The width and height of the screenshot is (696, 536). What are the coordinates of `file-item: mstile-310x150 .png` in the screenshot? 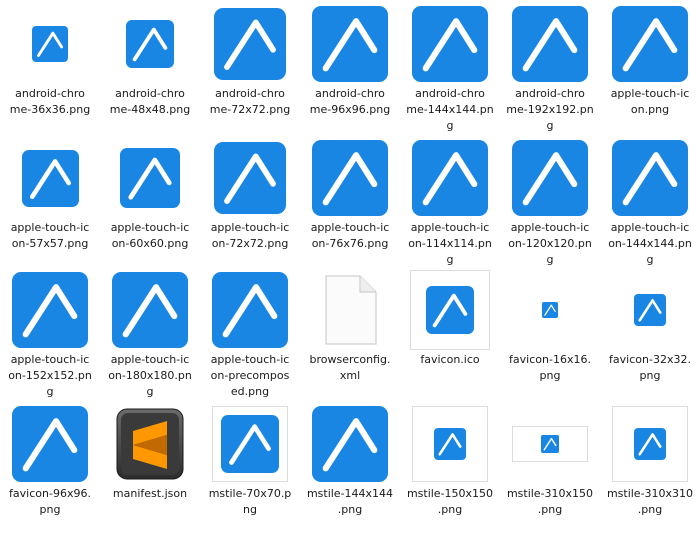 It's located at (550, 461).